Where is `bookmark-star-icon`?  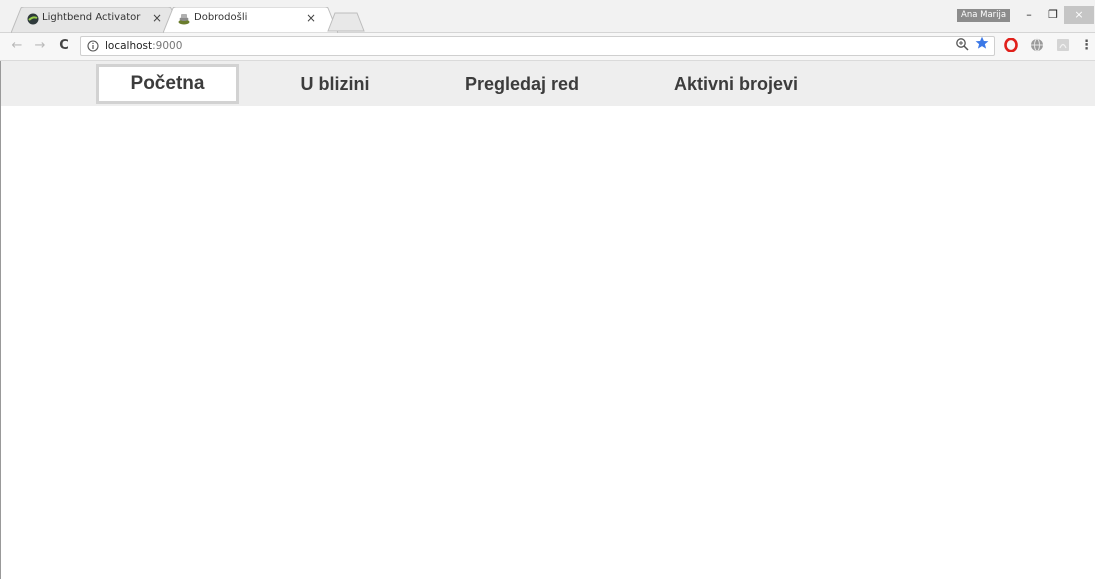
bookmark-star-icon is located at coordinates (982, 43).